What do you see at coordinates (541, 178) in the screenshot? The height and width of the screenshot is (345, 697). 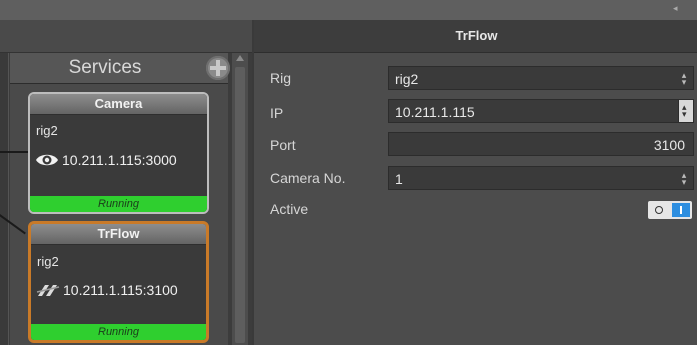 I see `camera-no-select: 1 ▴ ▾` at bounding box center [541, 178].